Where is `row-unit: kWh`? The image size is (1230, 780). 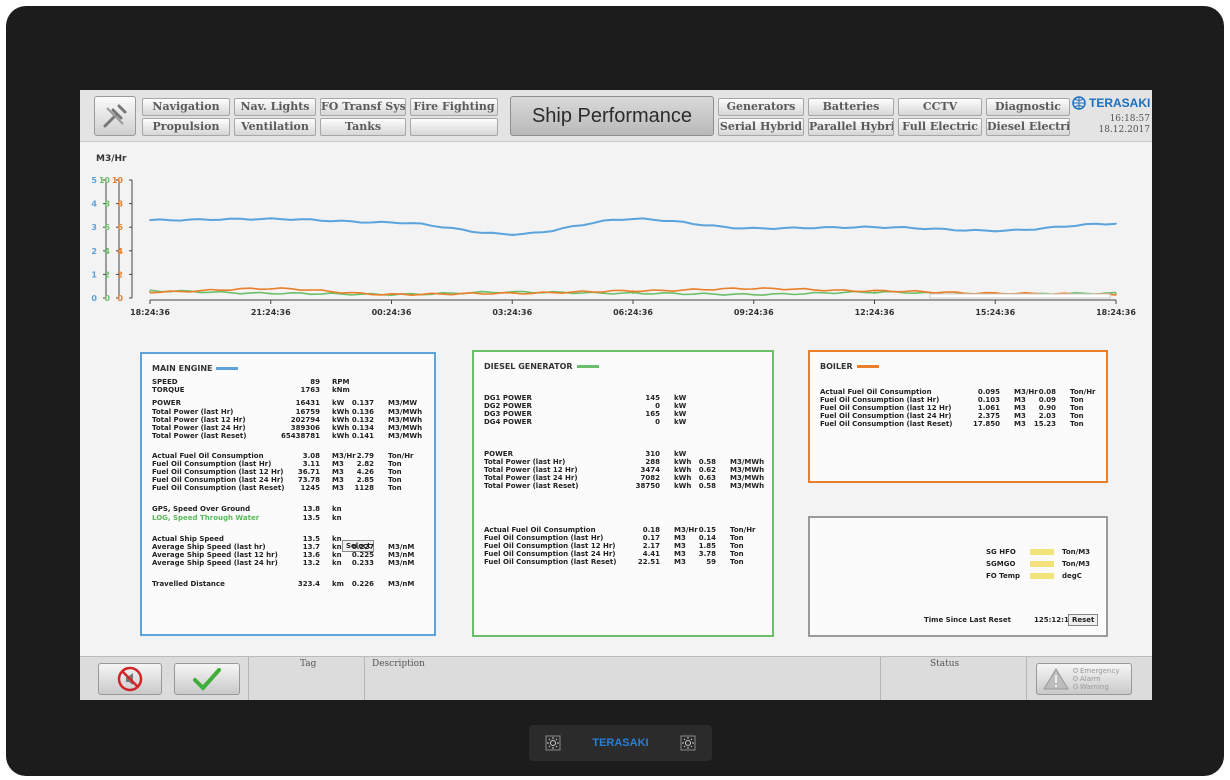 row-unit: kWh is located at coordinates (341, 436).